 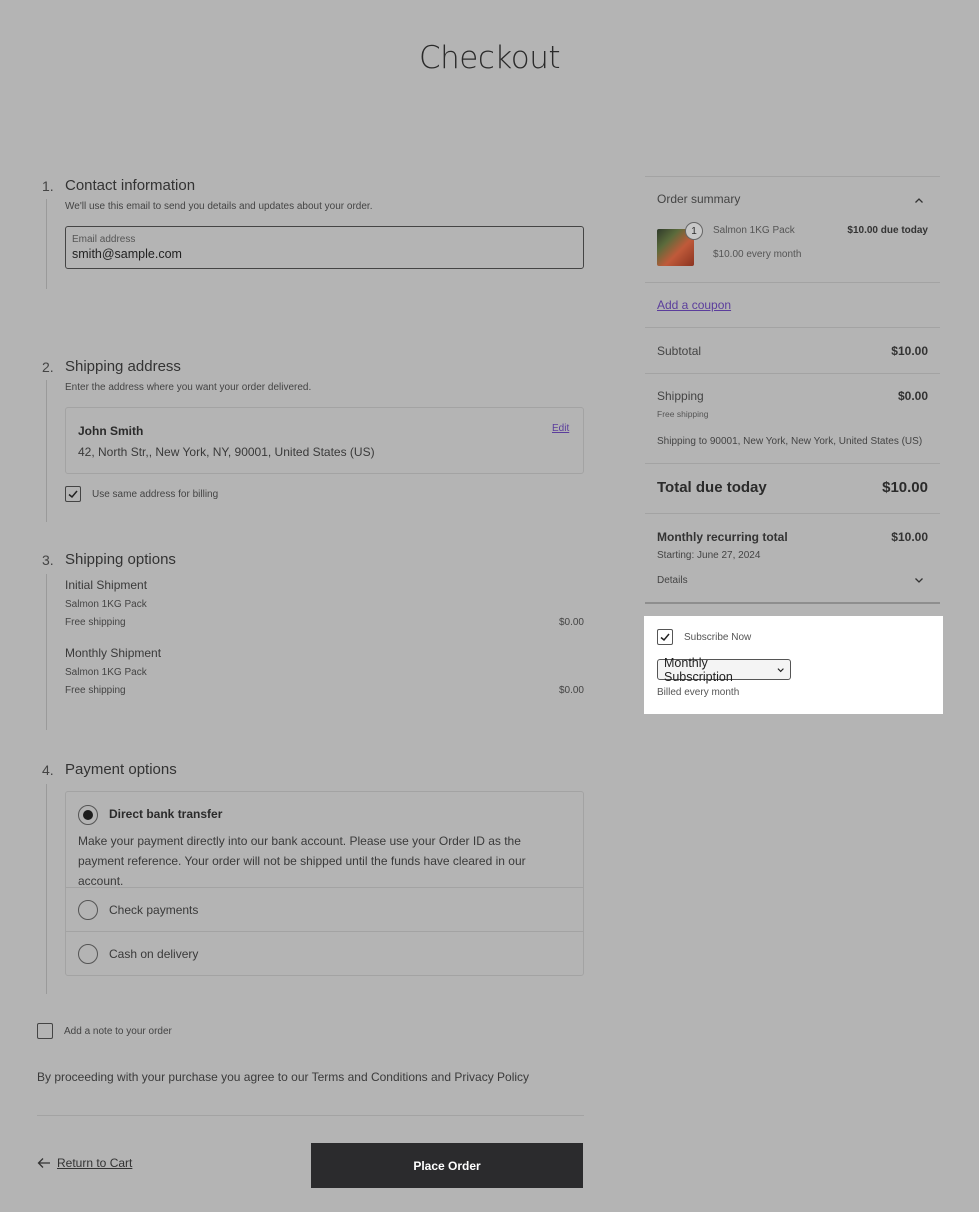 What do you see at coordinates (127, 254) in the screenshot?
I see `email-field-value: smith@sample.com` at bounding box center [127, 254].